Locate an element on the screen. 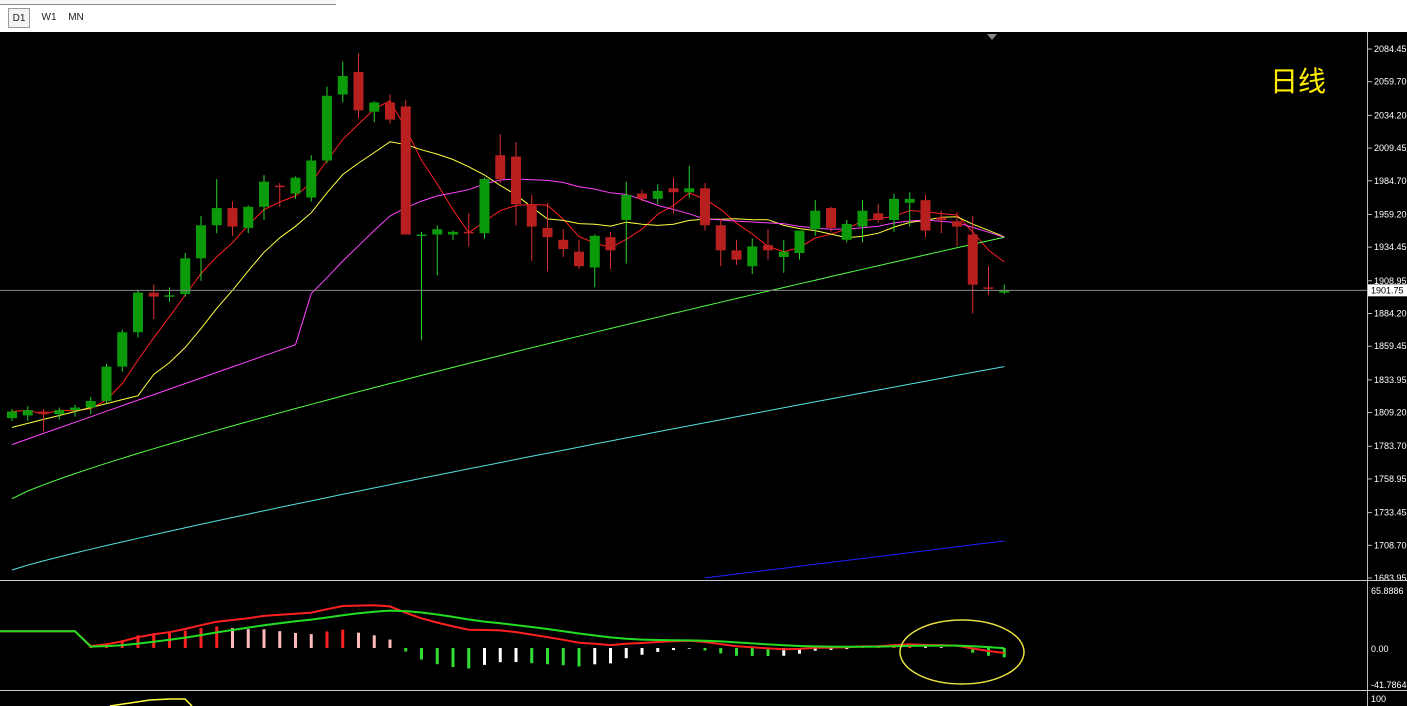  ma250-line is located at coordinates (854, 559).